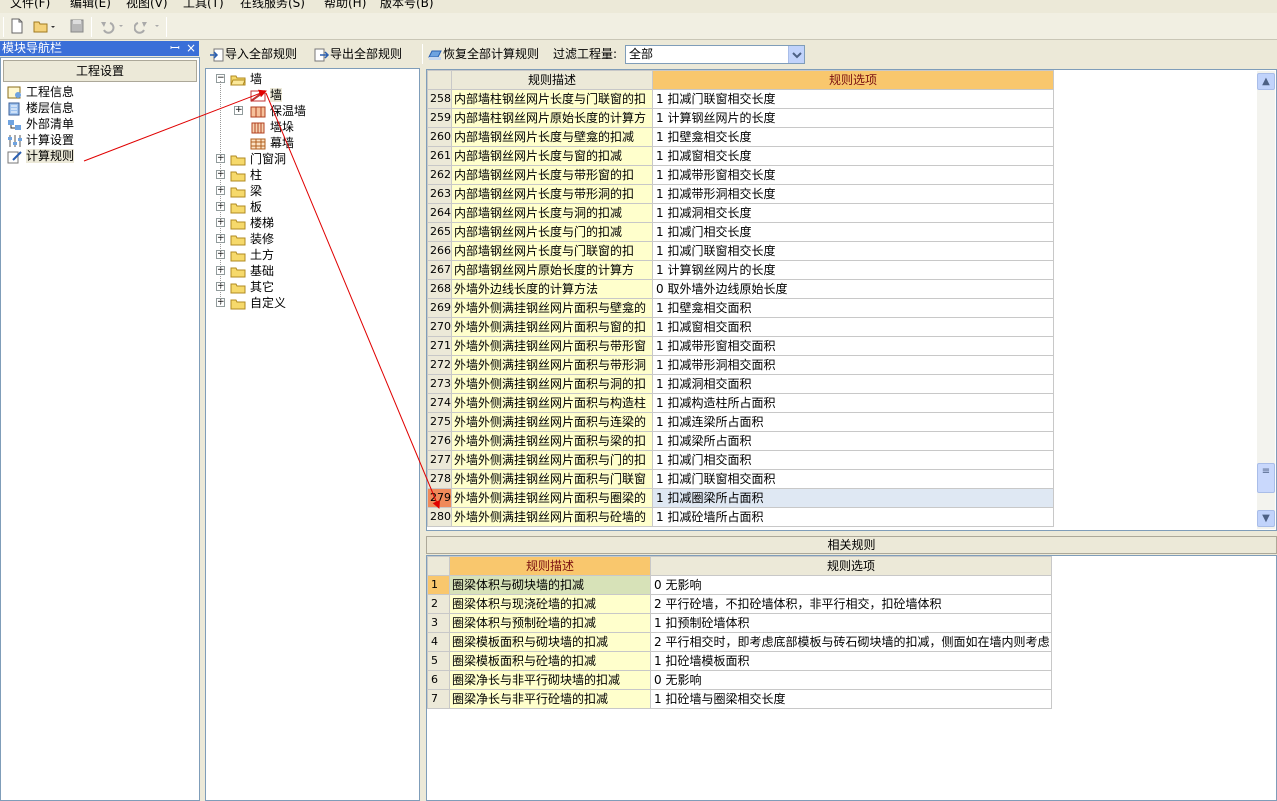  Describe the element at coordinates (740, 479) in the screenshot. I see `rule-row: 278 外墙外侧满挂钢丝网片面积与门联窗 1 扣减门联窗相交面积` at that location.